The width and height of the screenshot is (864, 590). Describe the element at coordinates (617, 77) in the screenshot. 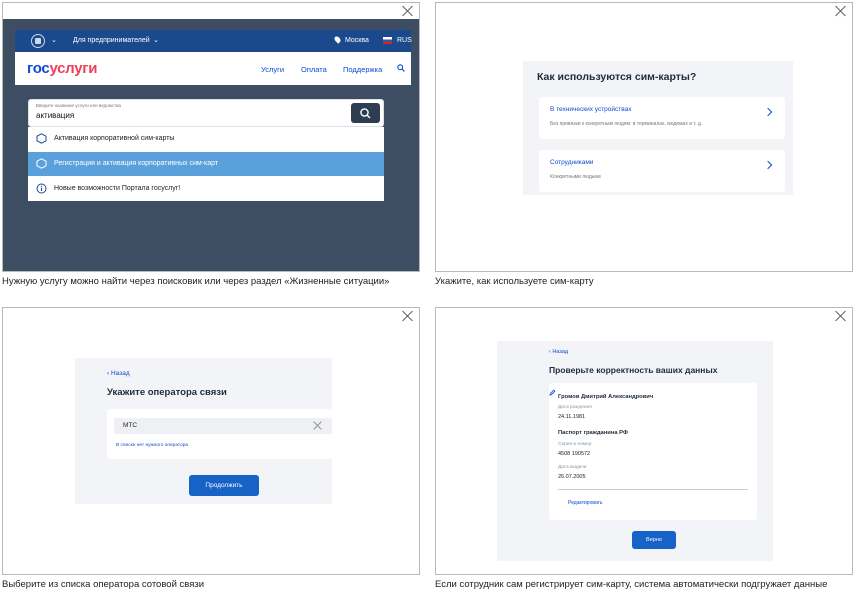

I see `usage-title: Как используются сим-карты?` at that location.